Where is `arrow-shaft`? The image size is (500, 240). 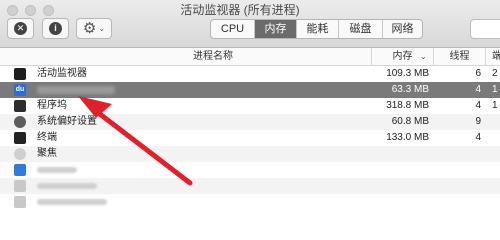
arrow-shaft is located at coordinates (141, 145).